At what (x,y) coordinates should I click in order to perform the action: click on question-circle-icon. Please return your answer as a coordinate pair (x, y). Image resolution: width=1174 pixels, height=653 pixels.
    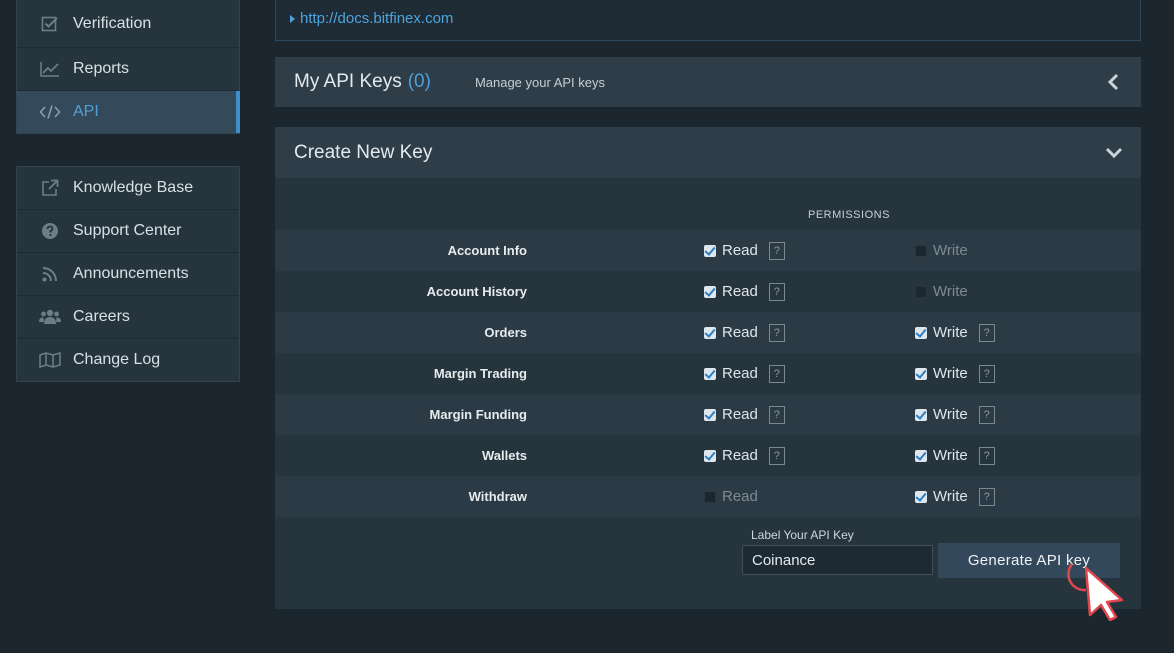
    Looking at the image, I should click on (50, 231).